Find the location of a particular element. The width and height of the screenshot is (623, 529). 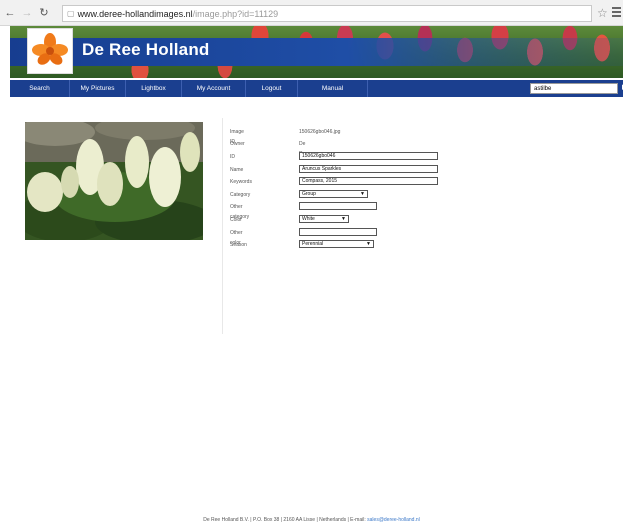

footer-email-link: sales@deree-holland.nl is located at coordinates (393, 520).